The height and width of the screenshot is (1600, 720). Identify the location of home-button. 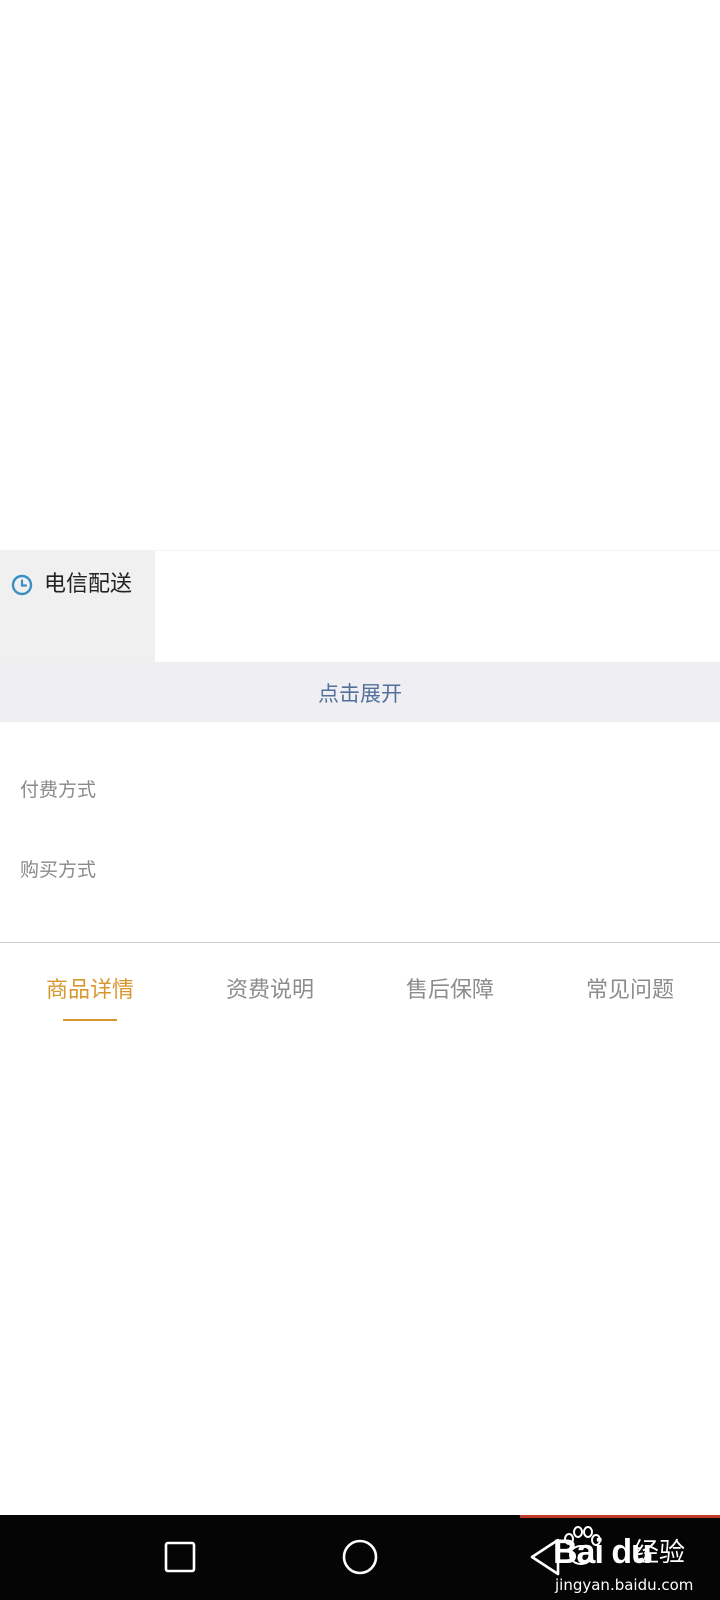
(360, 1557).